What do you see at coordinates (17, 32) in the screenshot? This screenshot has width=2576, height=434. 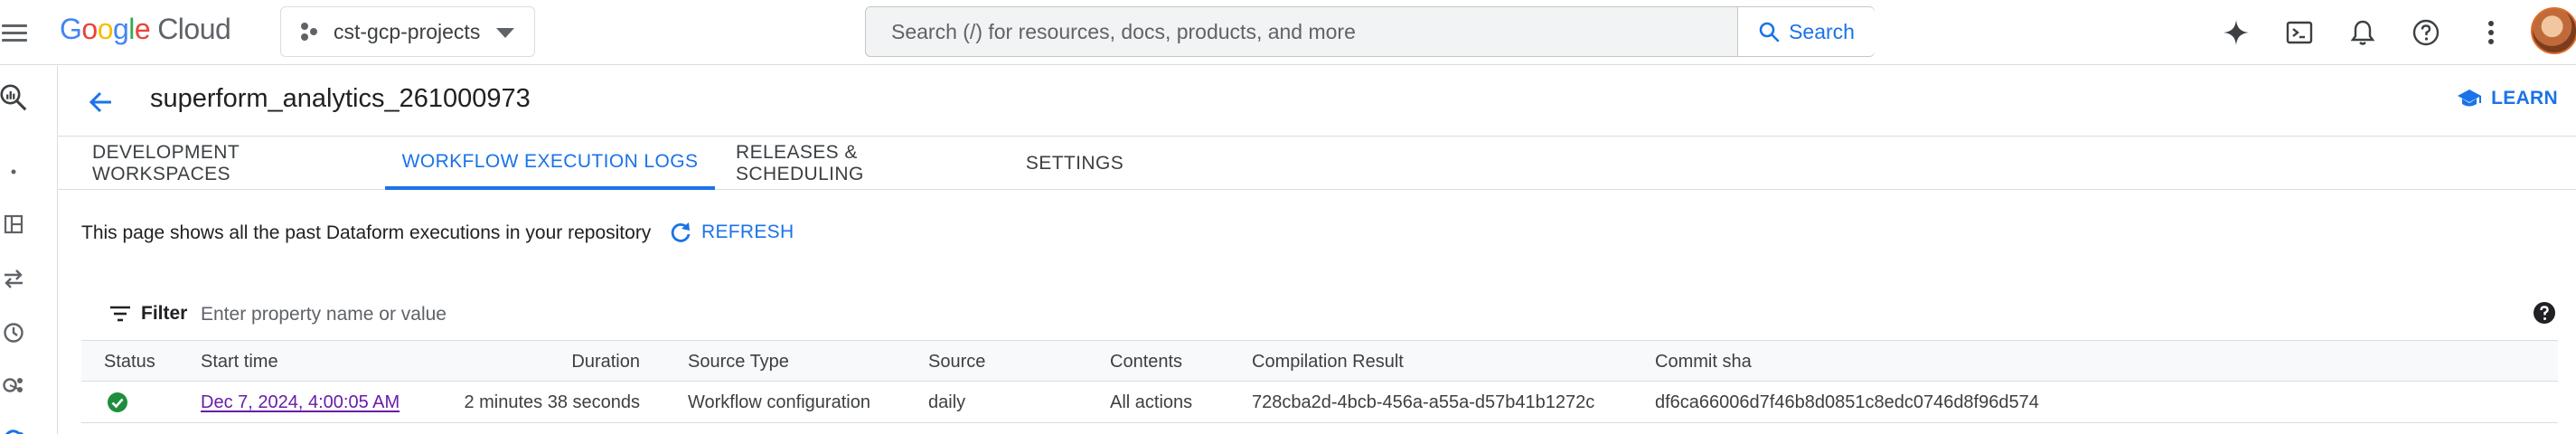 I see `main-menu-icon` at bounding box center [17, 32].